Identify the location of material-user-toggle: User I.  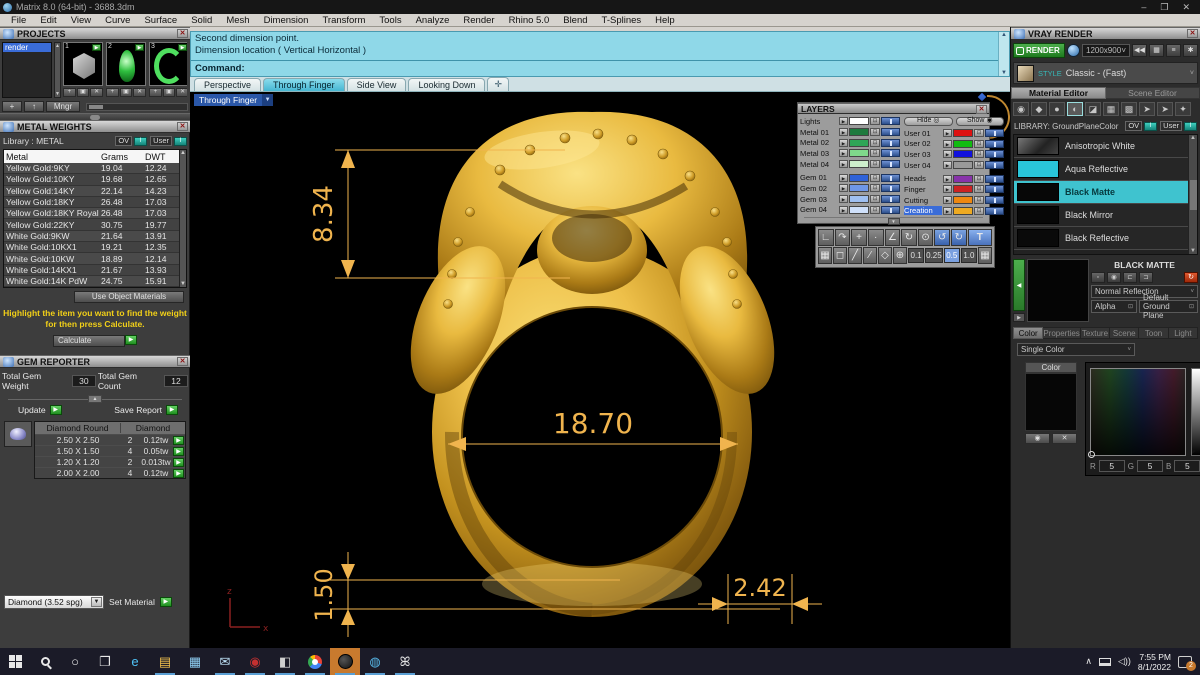
(1178, 126).